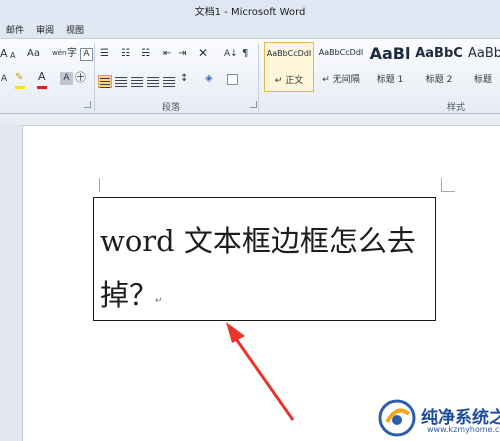 The width and height of the screenshot is (500, 441). Describe the element at coordinates (463, 429) in the screenshot. I see `watermark-url: www.kzmyhome.com` at that location.